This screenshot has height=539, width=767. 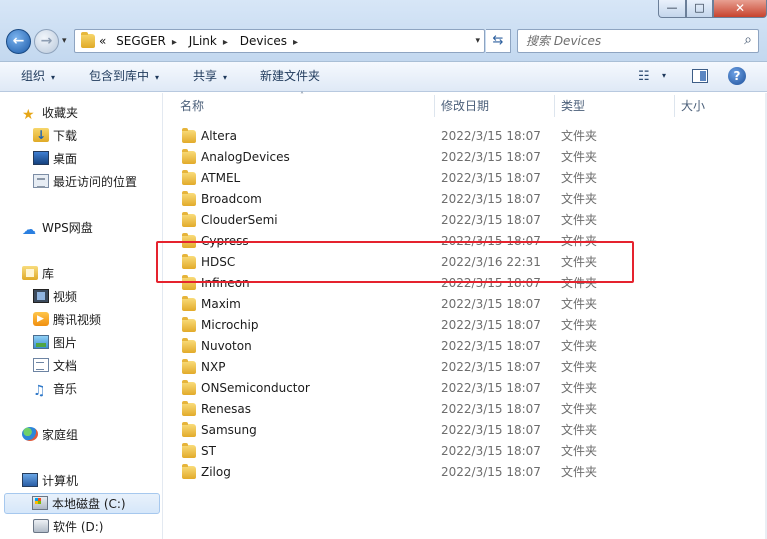 What do you see at coordinates (192, 106) in the screenshot?
I see `column-header-name: 名称` at bounding box center [192, 106].